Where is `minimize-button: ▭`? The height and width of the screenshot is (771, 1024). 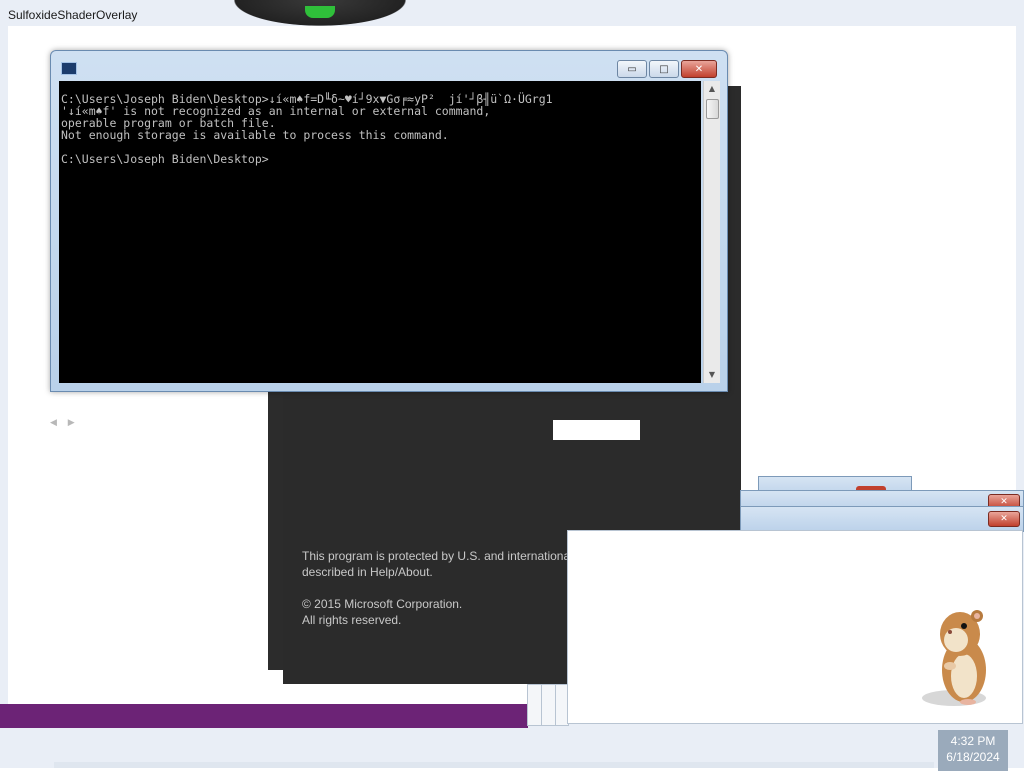
minimize-button: ▭ is located at coordinates (632, 69).